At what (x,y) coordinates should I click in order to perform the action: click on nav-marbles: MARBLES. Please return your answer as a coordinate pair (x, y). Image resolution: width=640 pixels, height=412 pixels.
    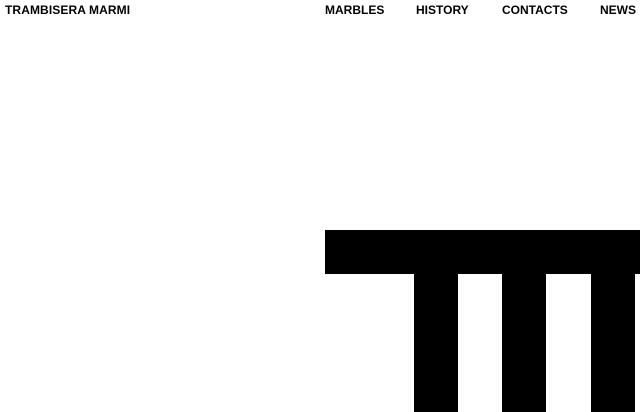
    Looking at the image, I should click on (354, 10).